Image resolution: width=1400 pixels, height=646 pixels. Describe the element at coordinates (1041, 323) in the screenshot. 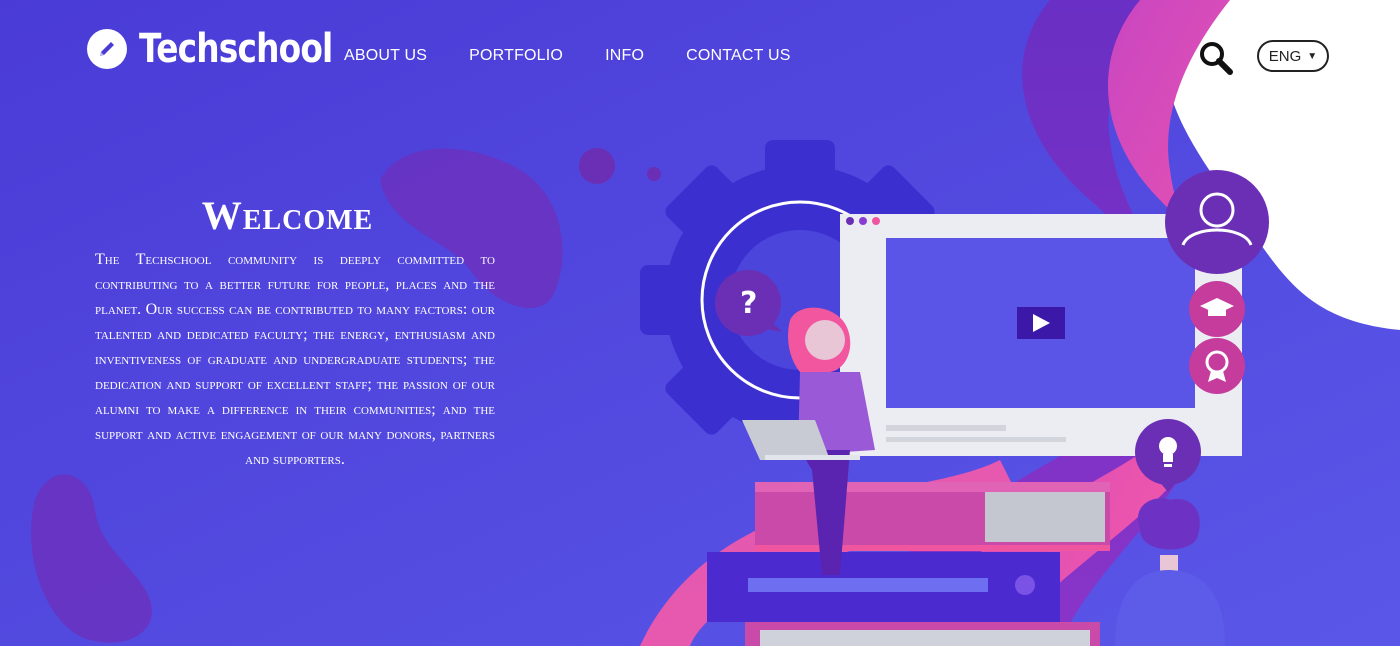

I see `play-icon` at that location.